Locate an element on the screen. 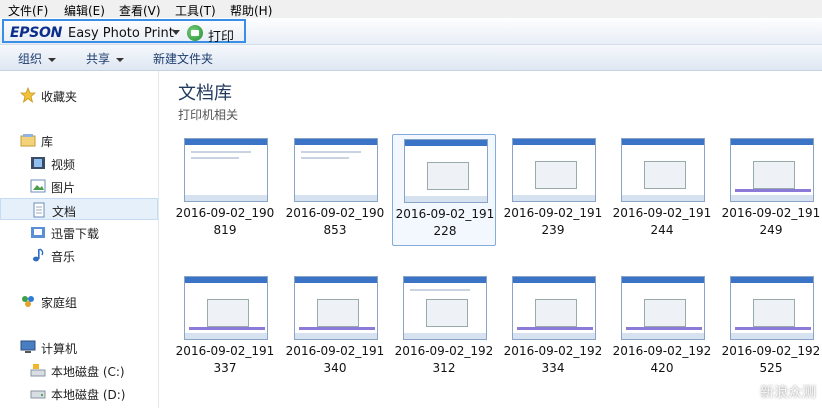 The width and height of the screenshot is (822, 408). nav-thunder-label: 迅雷下载 is located at coordinates (75, 234).